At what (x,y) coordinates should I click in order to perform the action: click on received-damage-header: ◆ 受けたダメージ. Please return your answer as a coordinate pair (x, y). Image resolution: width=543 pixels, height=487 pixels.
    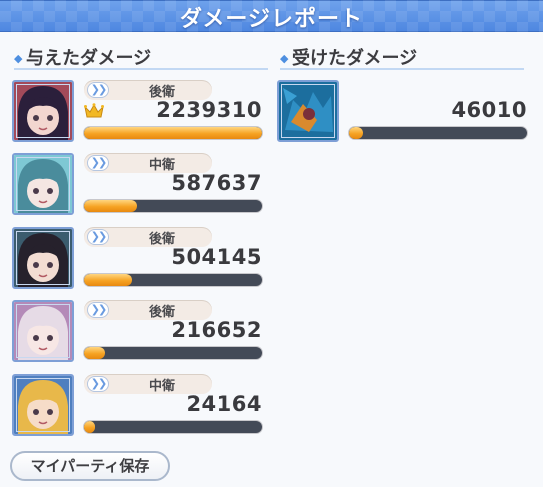
    Looking at the image, I should click on (402, 56).